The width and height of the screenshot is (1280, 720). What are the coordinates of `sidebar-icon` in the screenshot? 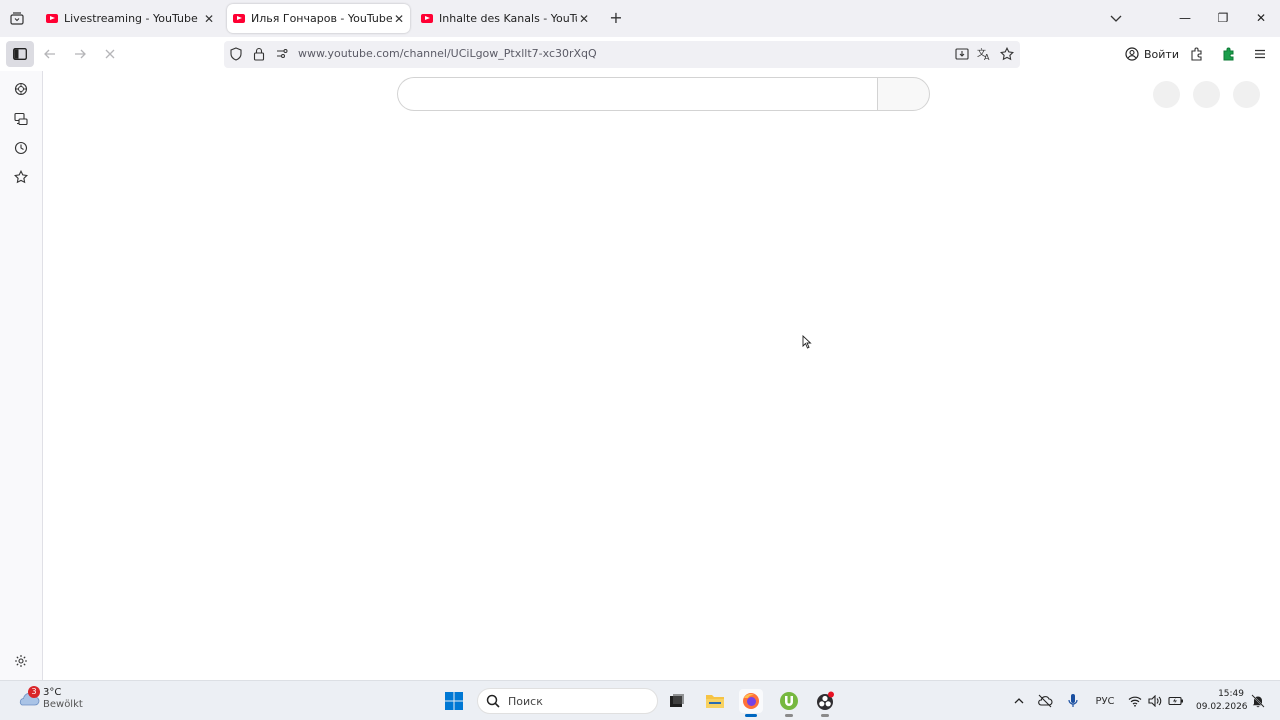 It's located at (20, 54).